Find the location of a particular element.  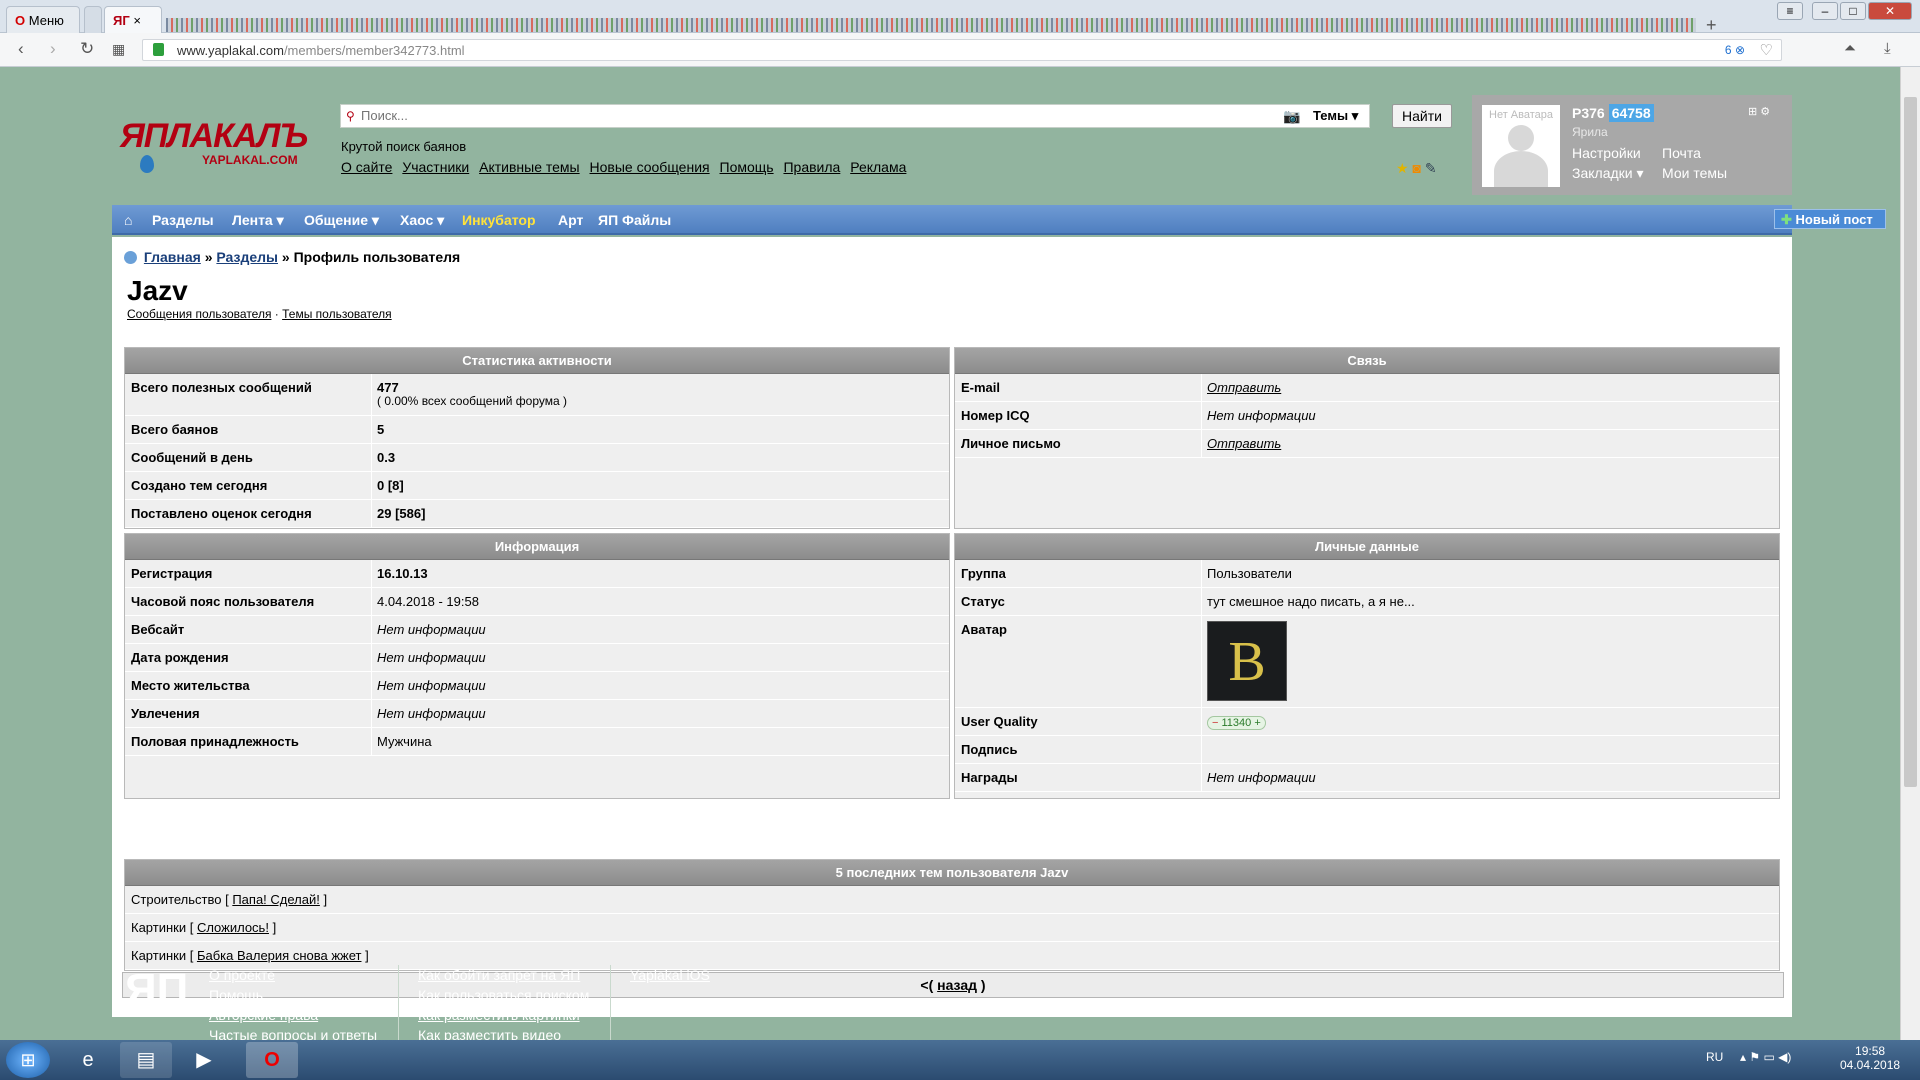

link-rules: Правила is located at coordinates (811, 167).